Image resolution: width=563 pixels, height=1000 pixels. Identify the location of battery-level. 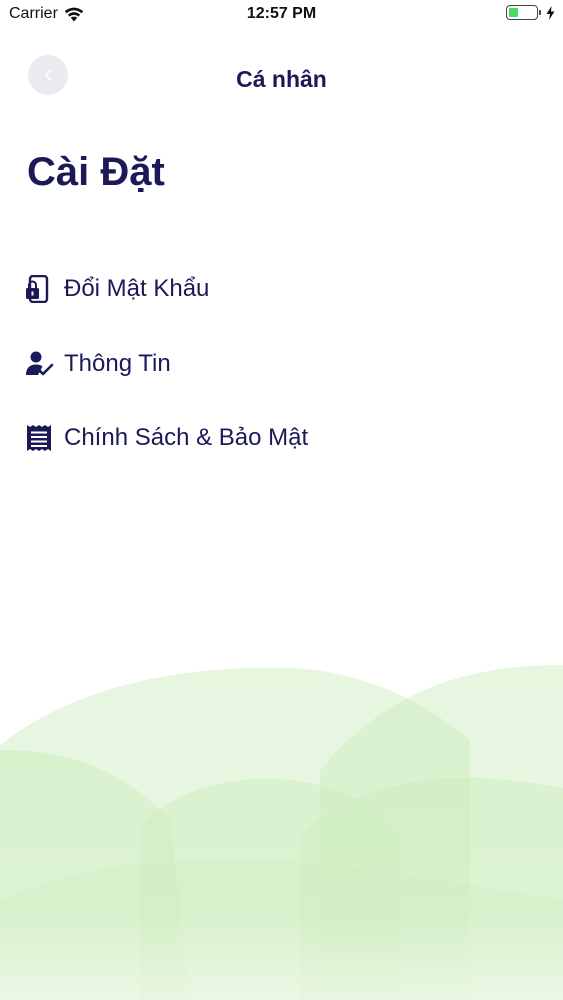
(513, 12).